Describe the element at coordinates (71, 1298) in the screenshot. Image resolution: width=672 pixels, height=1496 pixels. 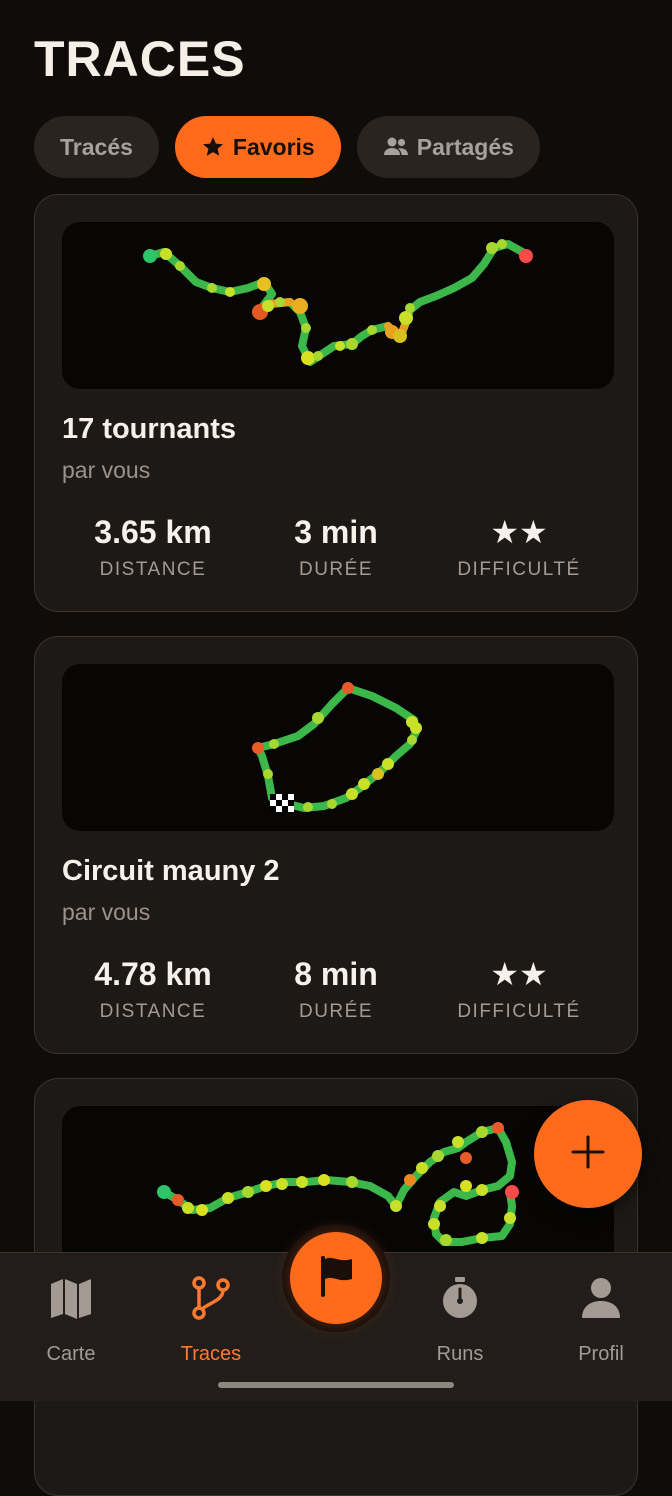
I see `map-icon` at that location.